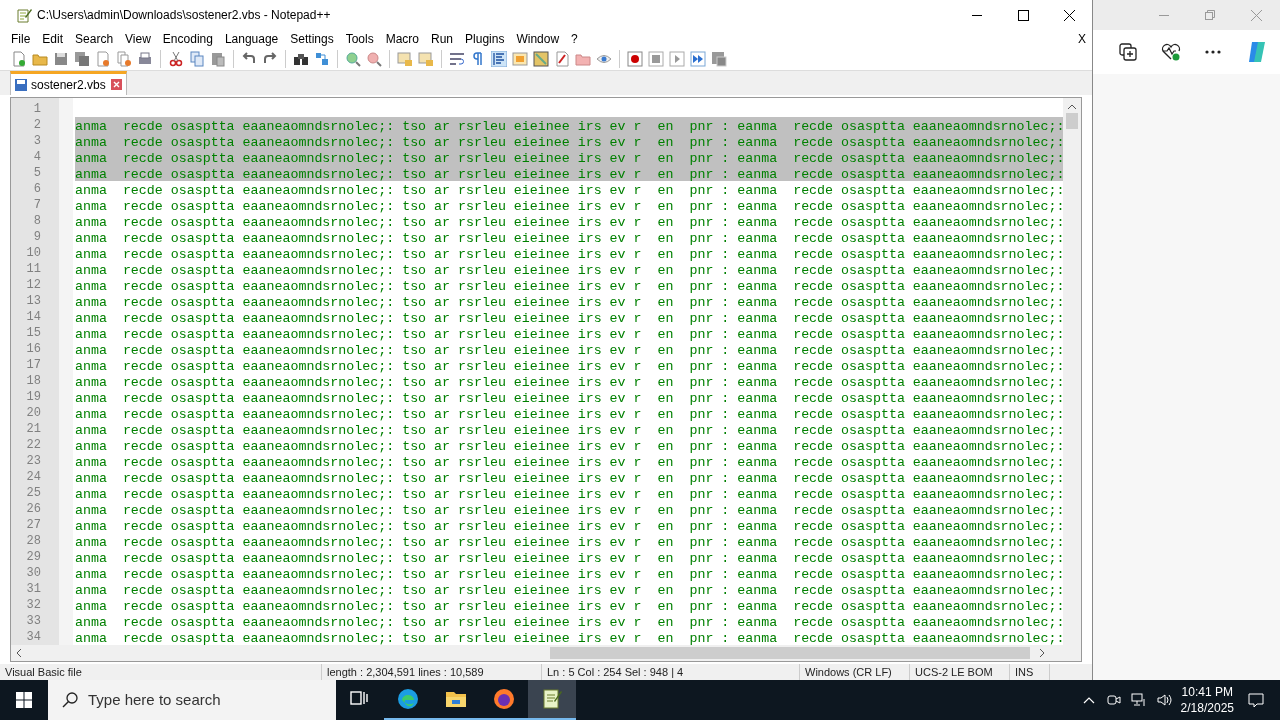 The height and width of the screenshot is (720, 1280). I want to click on search-input: Type here to search, so click(208, 700).